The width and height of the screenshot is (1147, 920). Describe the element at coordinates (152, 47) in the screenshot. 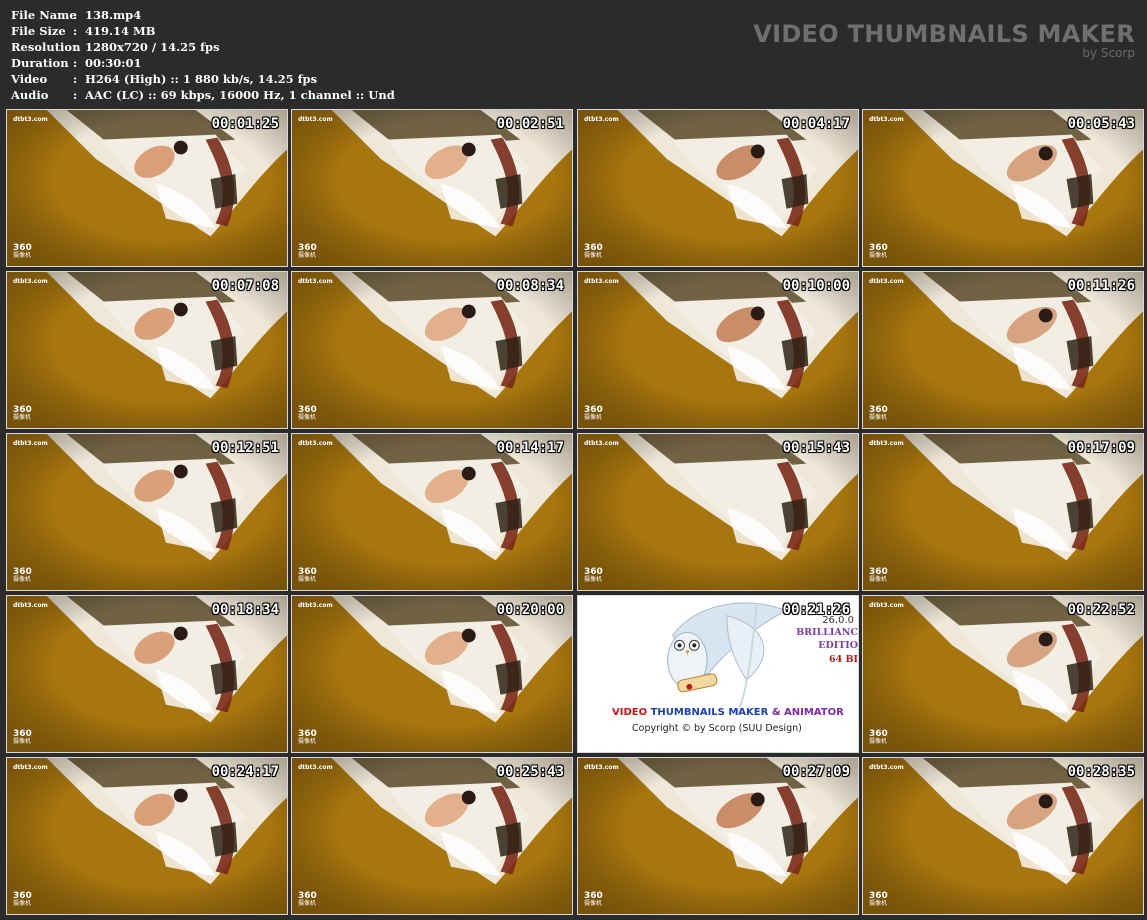

I see `meta-value: 1280x720 / 14.25 fps` at that location.